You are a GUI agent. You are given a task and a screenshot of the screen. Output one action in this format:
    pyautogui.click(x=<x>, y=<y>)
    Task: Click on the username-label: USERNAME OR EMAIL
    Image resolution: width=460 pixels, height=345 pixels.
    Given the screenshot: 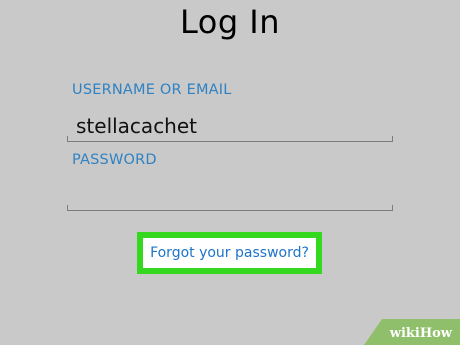 What is the action you would take?
    pyautogui.click(x=152, y=90)
    